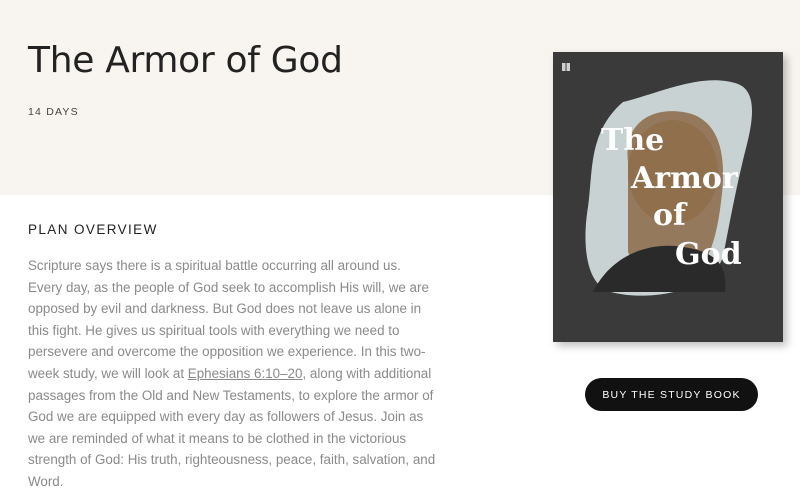 This screenshot has width=800, height=493. I want to click on scripture-link: Ephesians 6:10–20, so click(245, 373).